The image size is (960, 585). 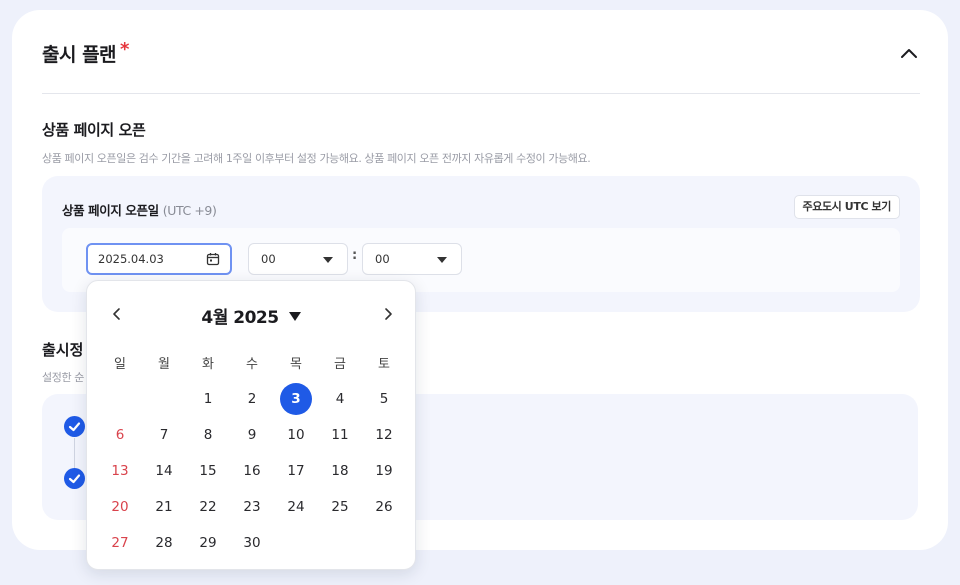 What do you see at coordinates (120, 543) in the screenshot?
I see `calendar-day: 27` at bounding box center [120, 543].